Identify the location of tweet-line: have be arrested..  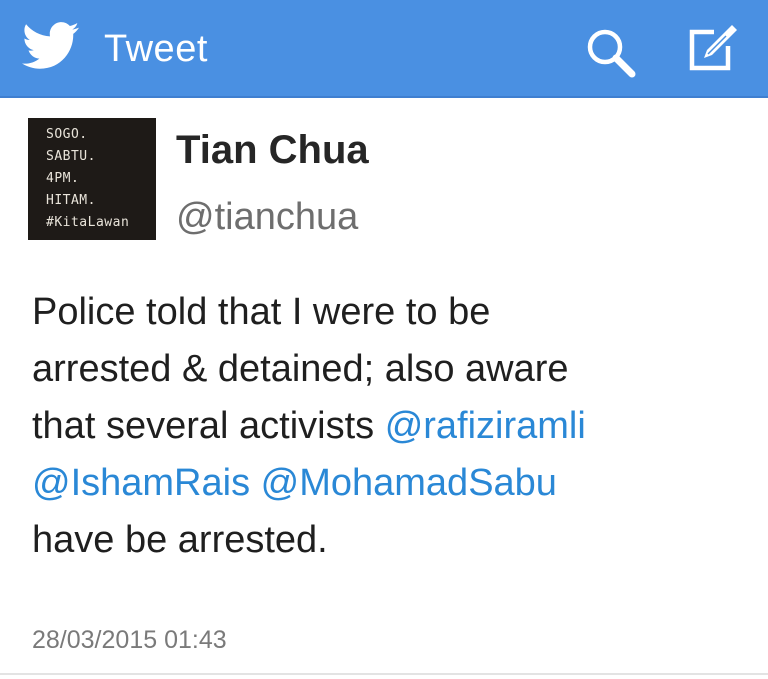
(180, 540).